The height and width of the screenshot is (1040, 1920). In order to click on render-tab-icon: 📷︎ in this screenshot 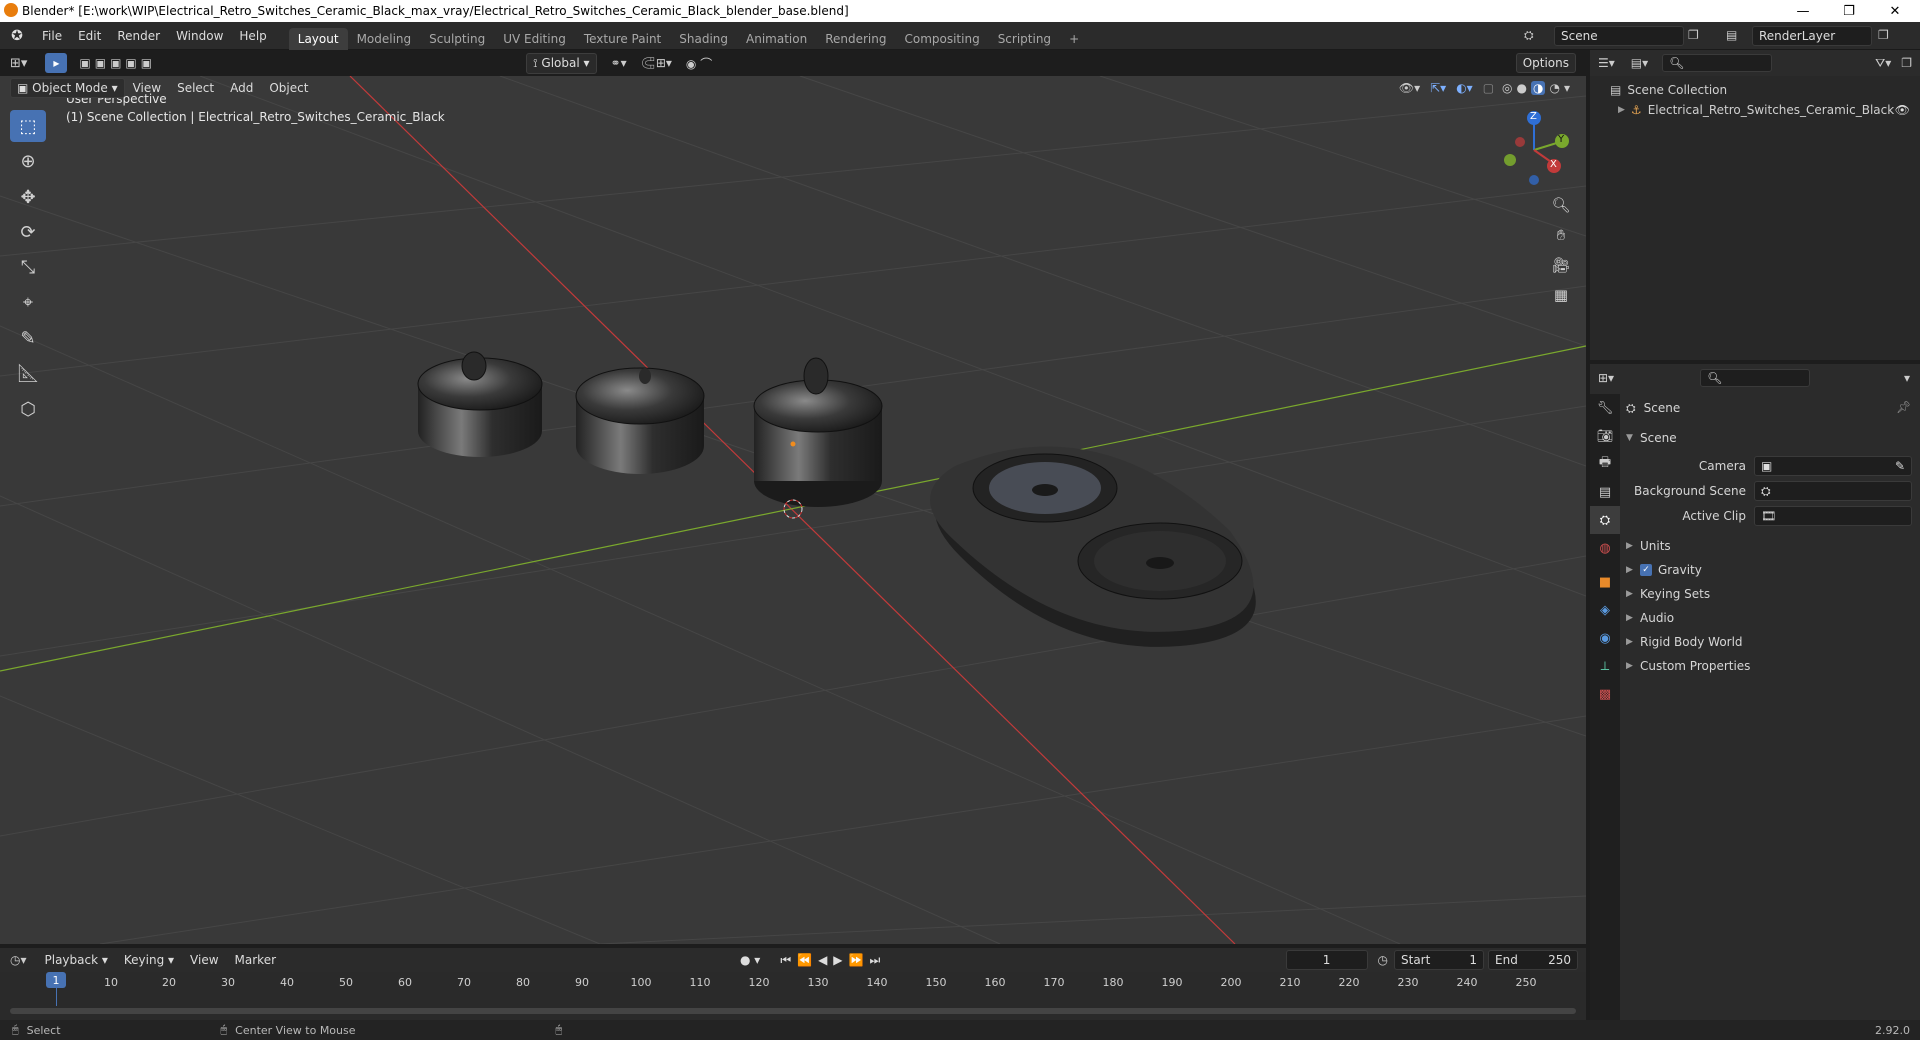, I will do `click(1605, 436)`.